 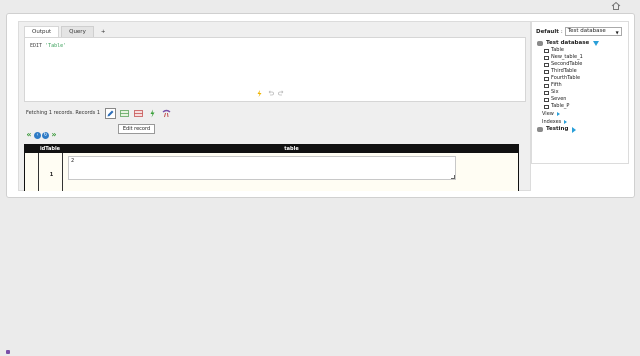 I want to click on table-name: Table, so click(x=557, y=50).